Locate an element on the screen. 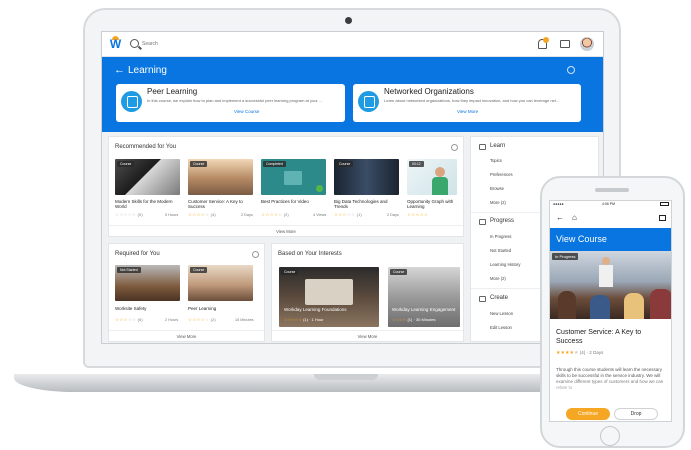  description-fade is located at coordinates (610, 388).